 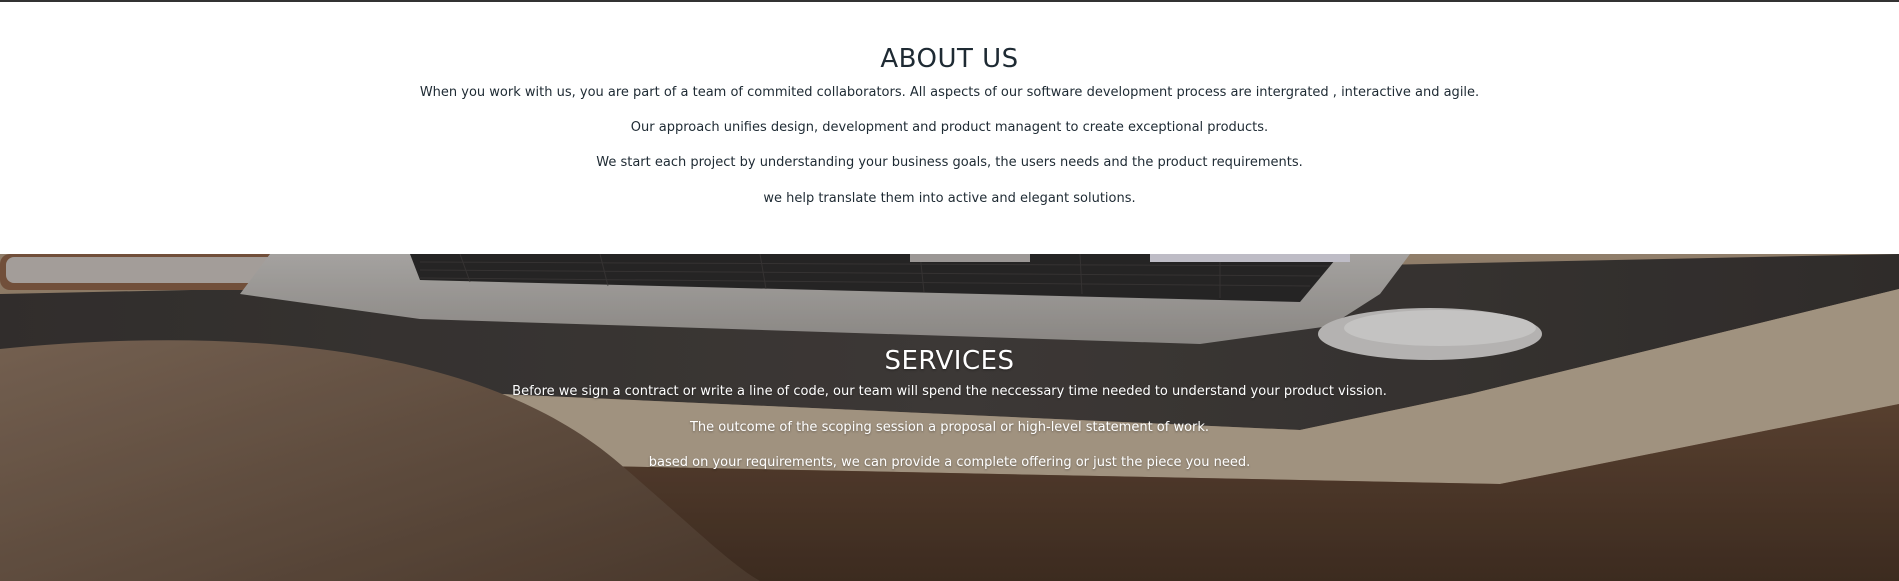 I want to click on about-title: ABOUT US, so click(x=949, y=59).